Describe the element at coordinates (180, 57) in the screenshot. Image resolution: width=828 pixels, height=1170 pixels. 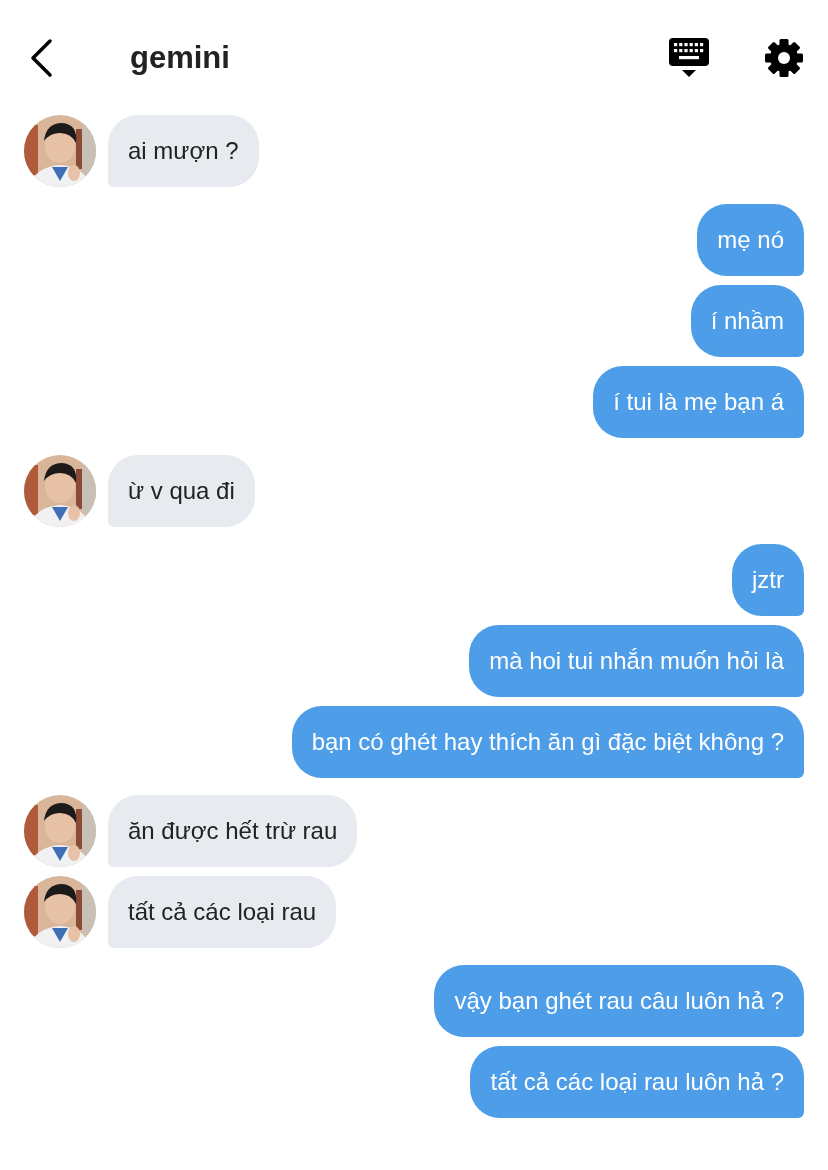
I see `chat-title: gemini` at that location.